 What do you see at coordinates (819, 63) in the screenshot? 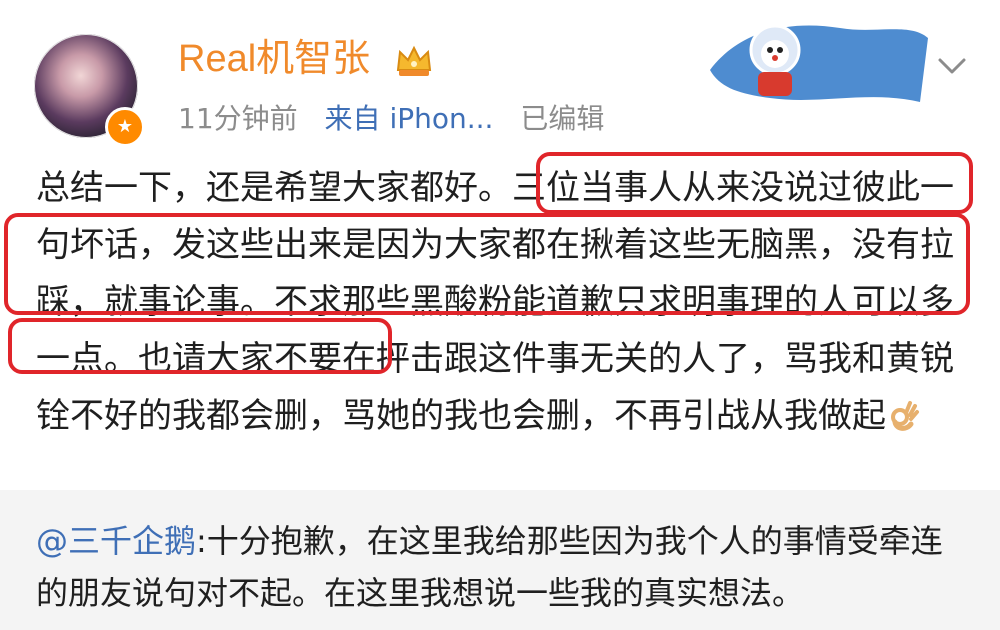
I see `doraemon-sticker` at bounding box center [819, 63].